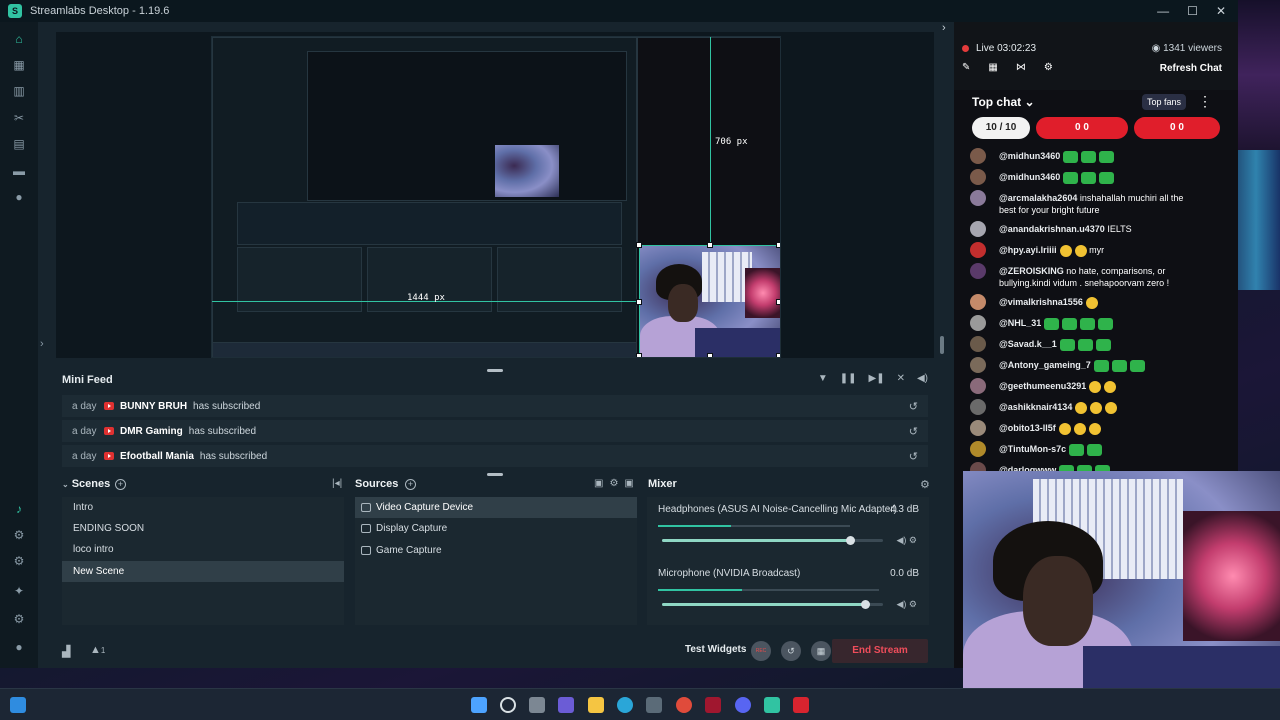 This screenshot has height=720, width=1280. I want to click on chat-username: @NHL_31, so click(1020, 323).